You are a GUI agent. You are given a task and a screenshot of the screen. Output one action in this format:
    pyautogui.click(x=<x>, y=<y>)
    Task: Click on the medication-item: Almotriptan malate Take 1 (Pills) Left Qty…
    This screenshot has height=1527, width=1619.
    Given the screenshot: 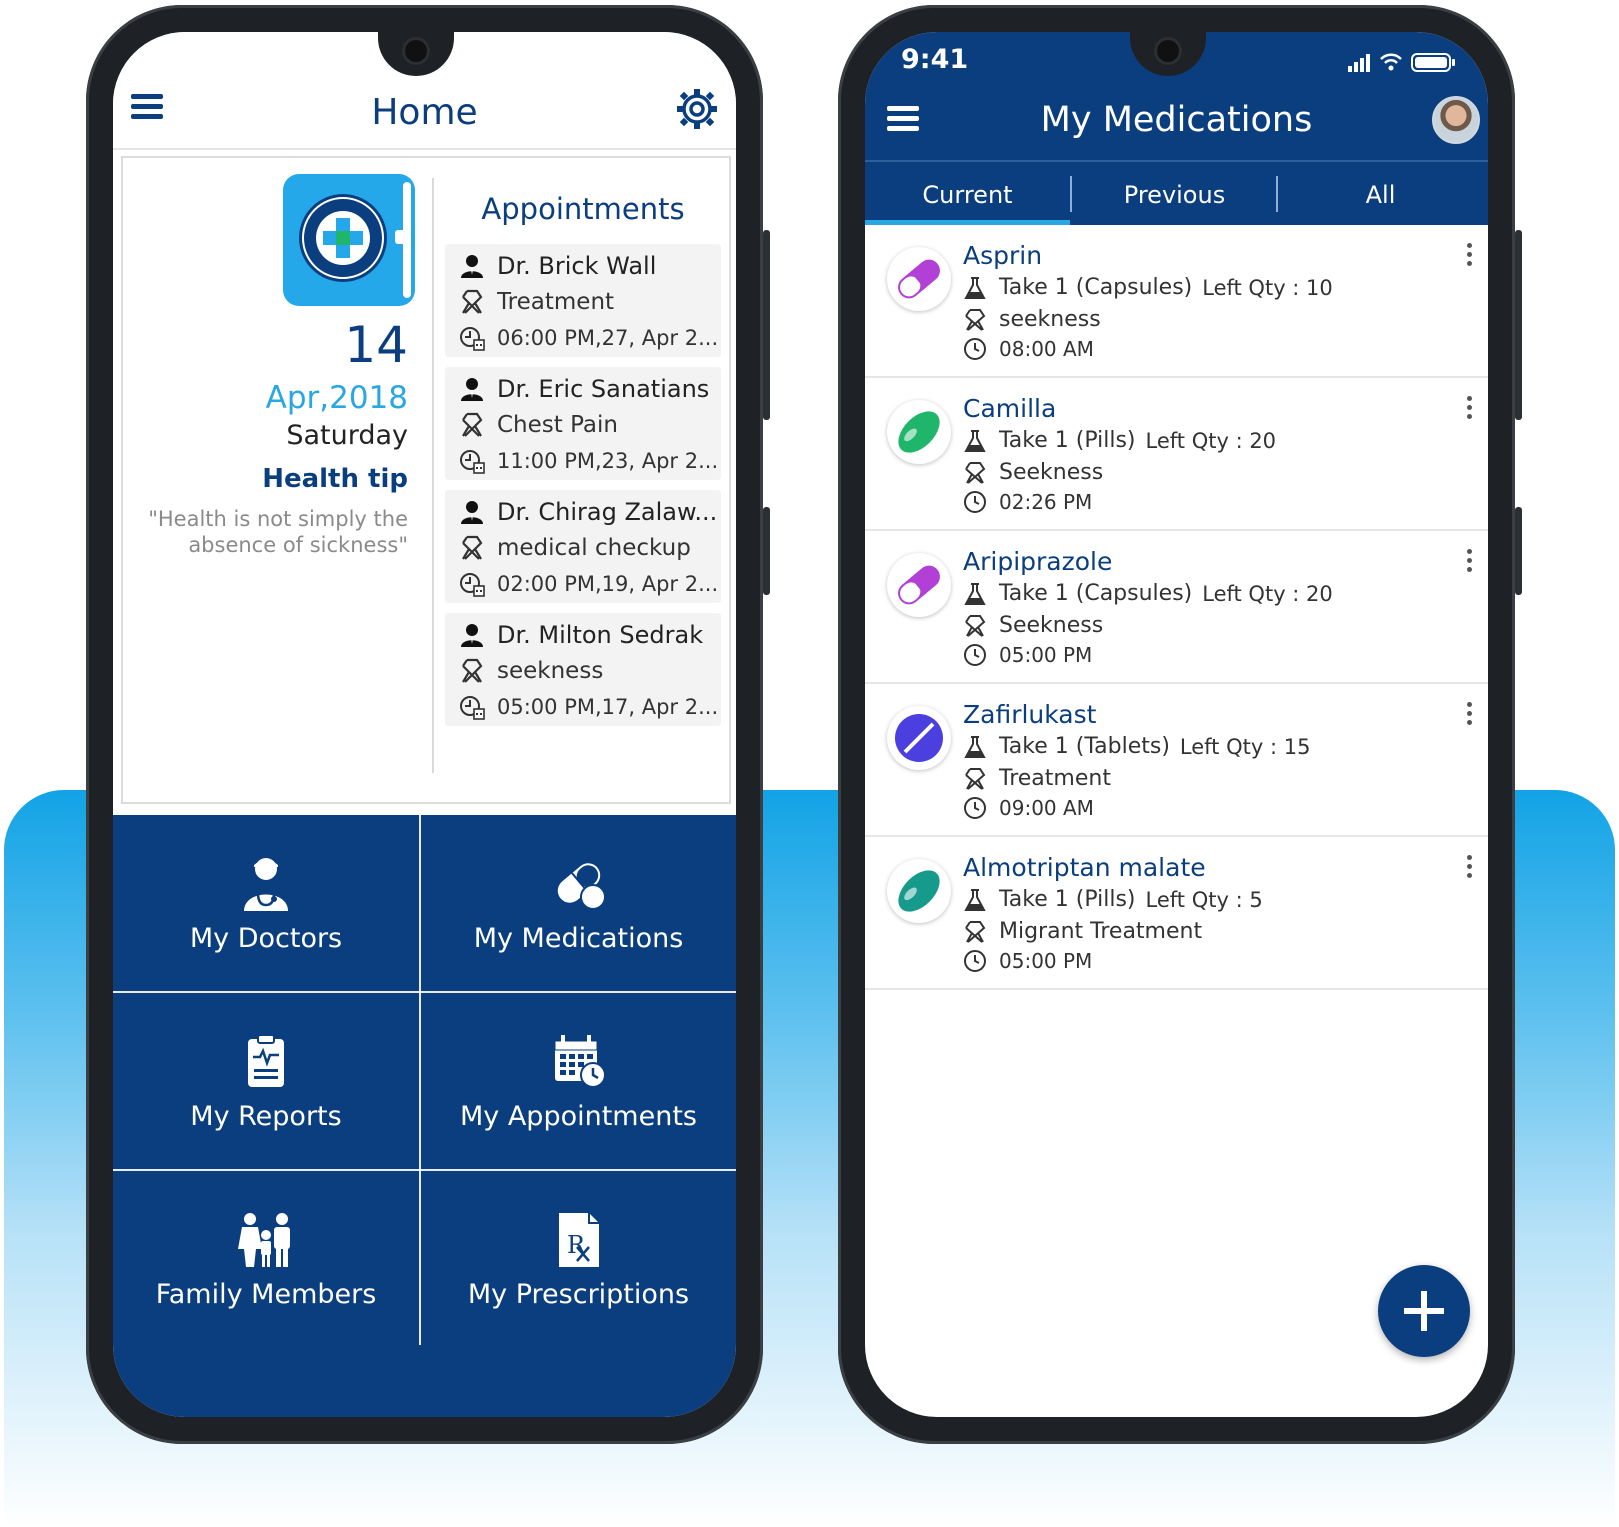 What is the action you would take?
    pyautogui.click(x=1176, y=913)
    